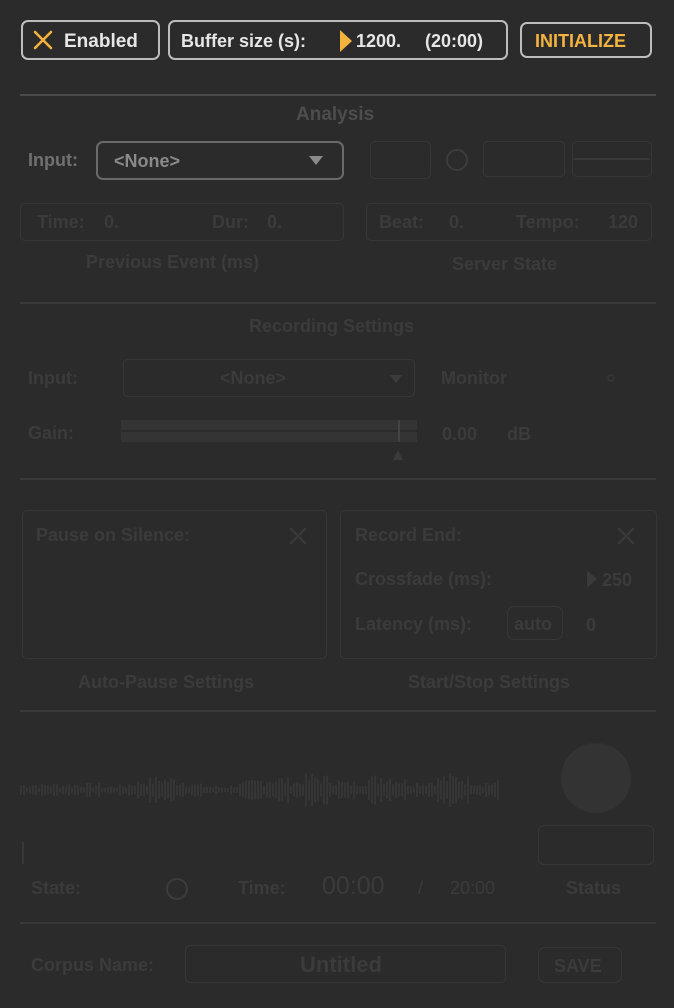  I want to click on recording-divider, so click(338, 479).